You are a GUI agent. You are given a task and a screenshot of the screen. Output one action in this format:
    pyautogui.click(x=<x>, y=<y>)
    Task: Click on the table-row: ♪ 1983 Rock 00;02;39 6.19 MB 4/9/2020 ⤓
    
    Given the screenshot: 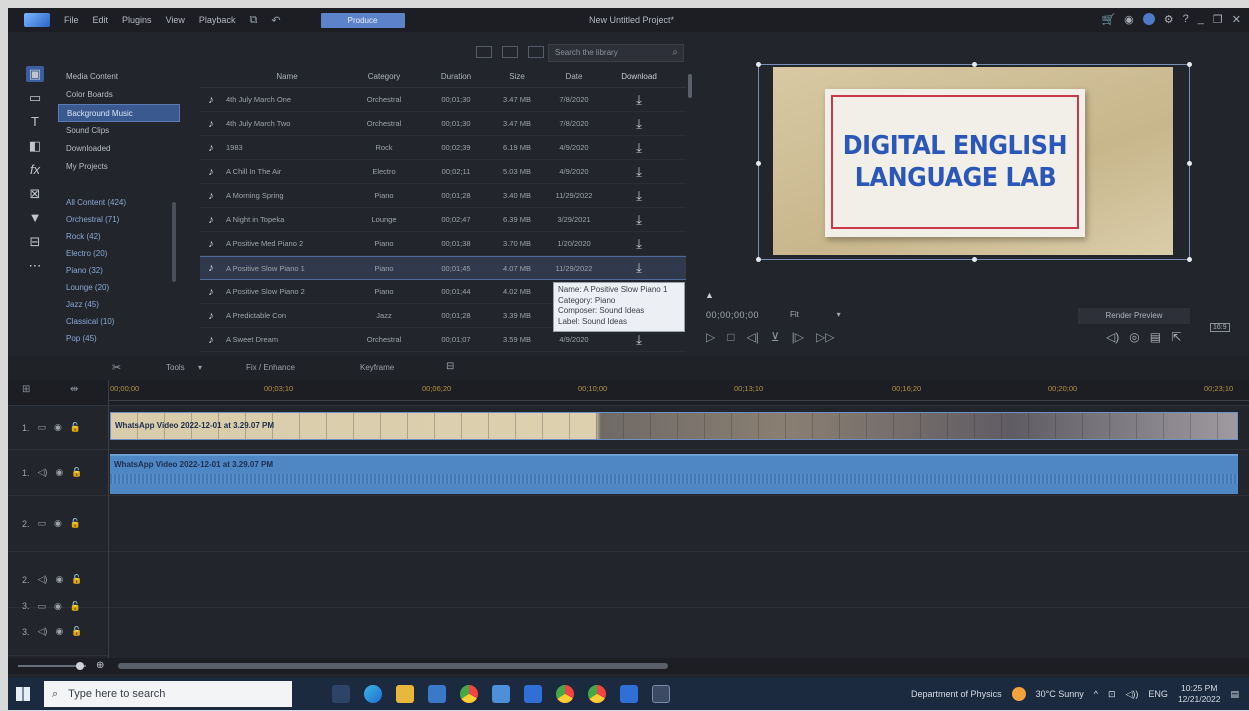 What is the action you would take?
    pyautogui.click(x=443, y=148)
    